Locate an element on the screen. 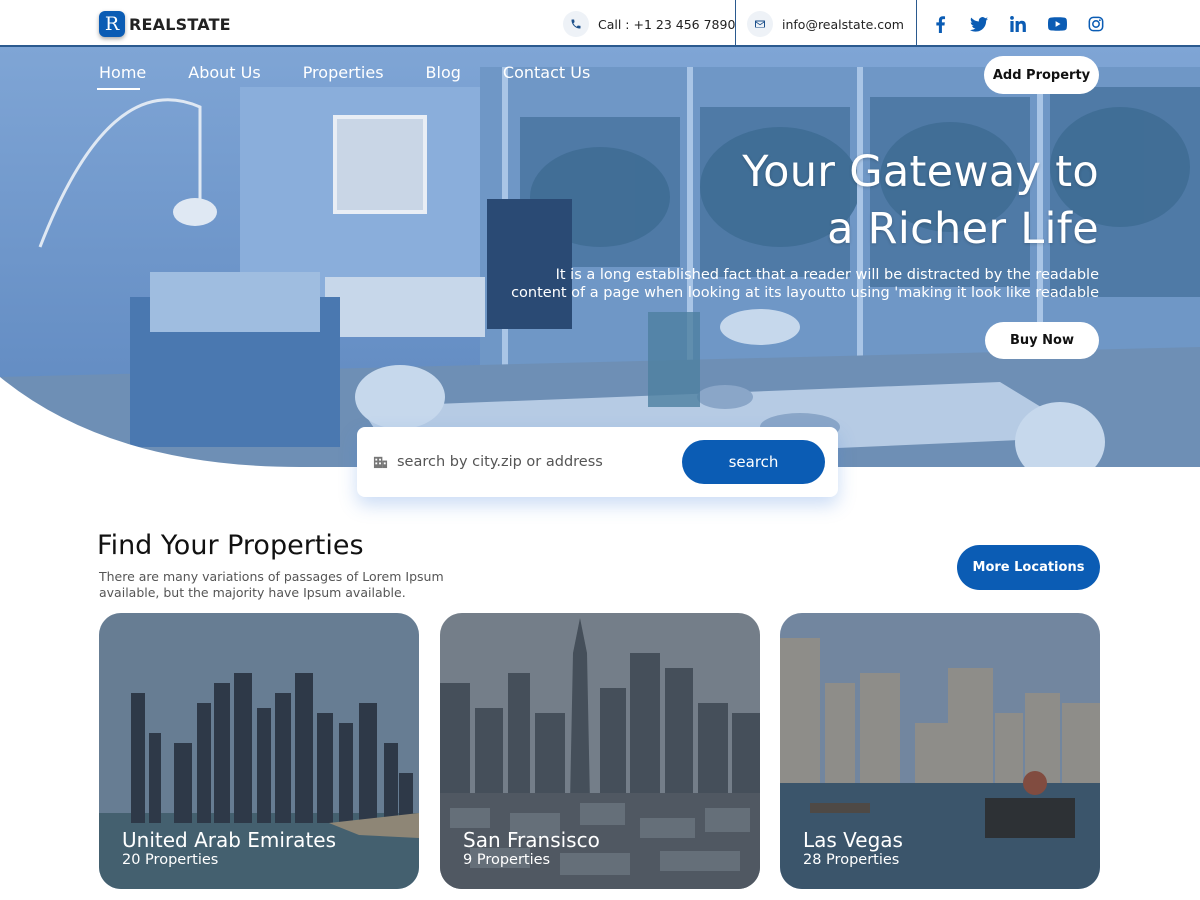 The height and width of the screenshot is (900, 1200). building-icon is located at coordinates (380, 463).